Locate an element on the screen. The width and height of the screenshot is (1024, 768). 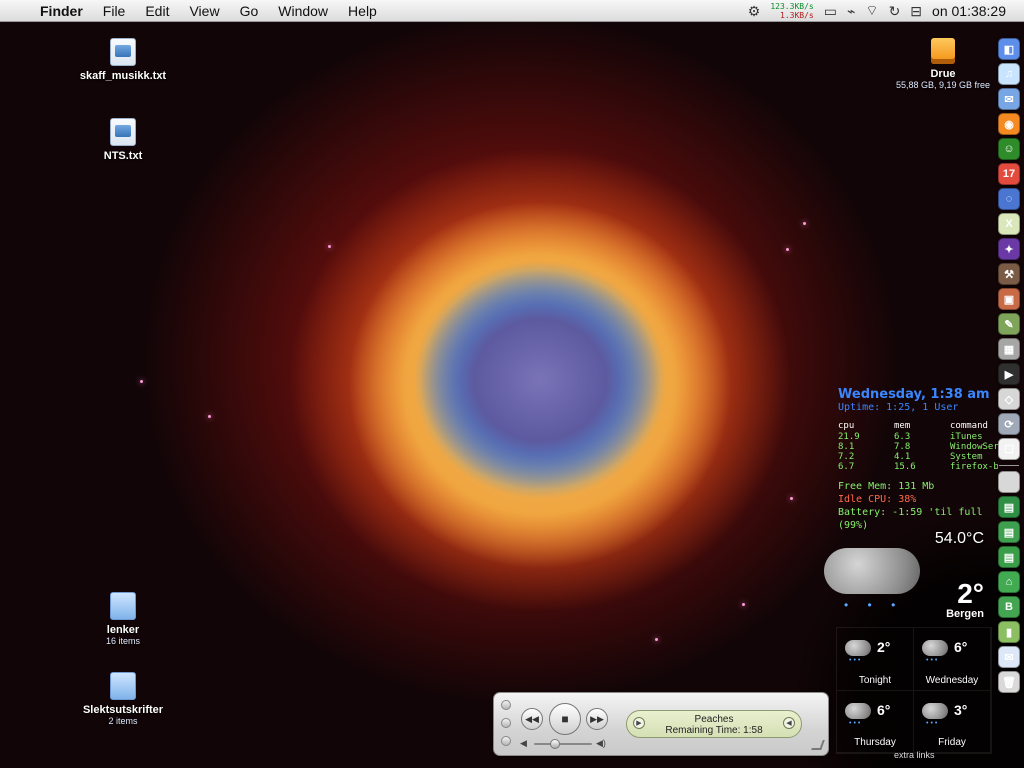
drive-label: Drue is located at coordinates (943, 74).